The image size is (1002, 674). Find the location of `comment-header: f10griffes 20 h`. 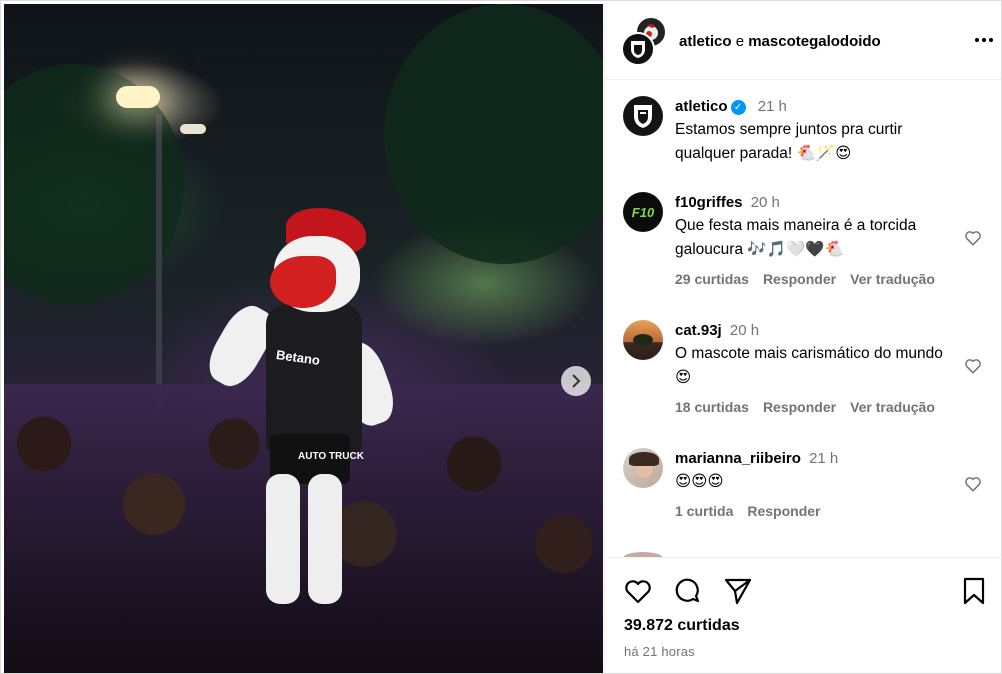

comment-header: f10griffes 20 h is located at coordinates (815, 203).